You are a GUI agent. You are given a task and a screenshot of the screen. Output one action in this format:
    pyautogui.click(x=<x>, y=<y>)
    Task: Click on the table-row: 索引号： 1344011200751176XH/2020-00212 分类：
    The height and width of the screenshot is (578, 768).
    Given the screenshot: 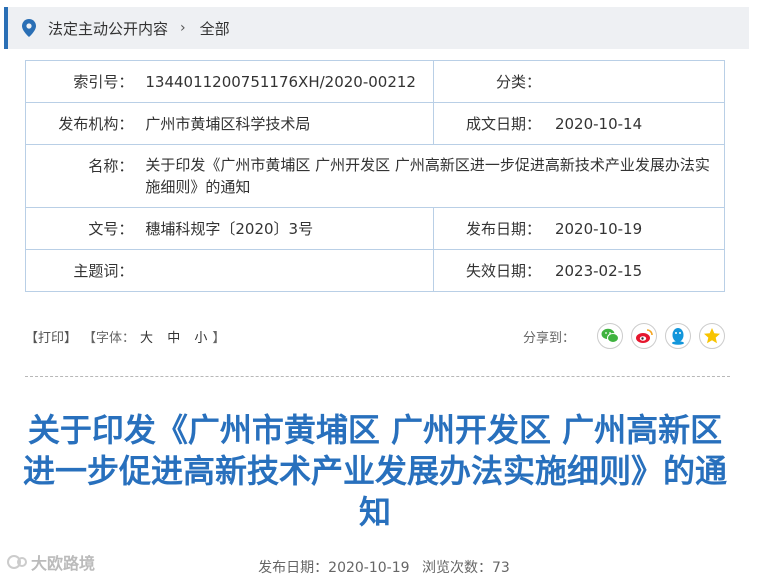 What is the action you would take?
    pyautogui.click(x=375, y=81)
    